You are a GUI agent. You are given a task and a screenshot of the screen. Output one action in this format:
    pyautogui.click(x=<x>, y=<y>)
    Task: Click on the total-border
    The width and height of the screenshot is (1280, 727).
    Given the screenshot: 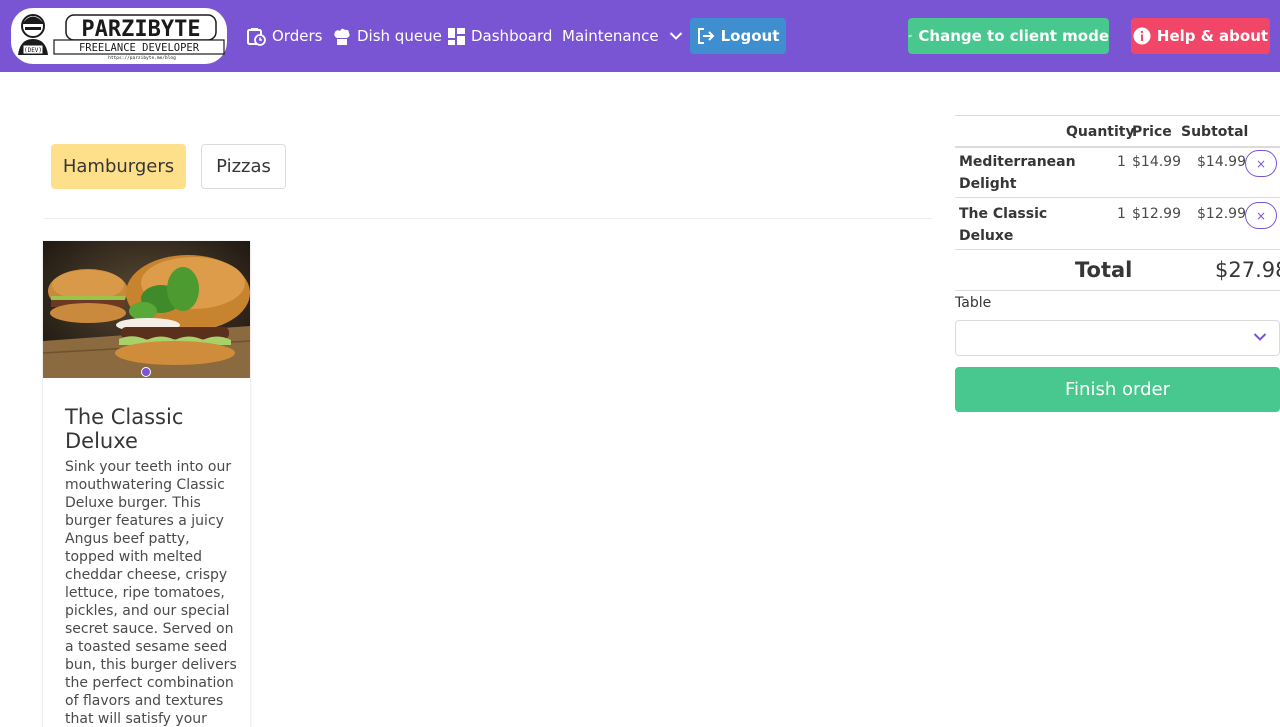 What is the action you would take?
    pyautogui.click(x=1117, y=290)
    